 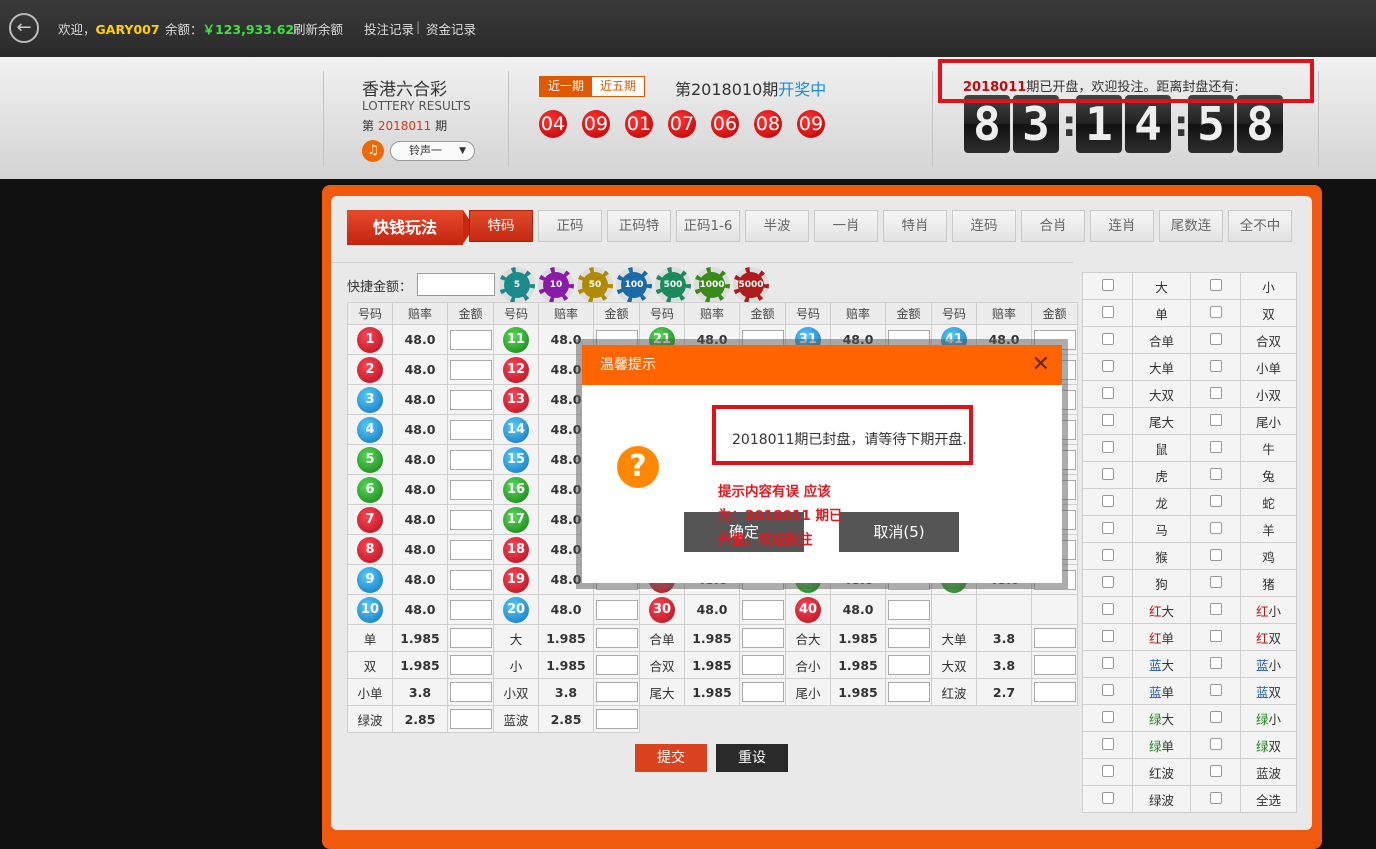 I want to click on number-ball: 16, so click(x=516, y=489).